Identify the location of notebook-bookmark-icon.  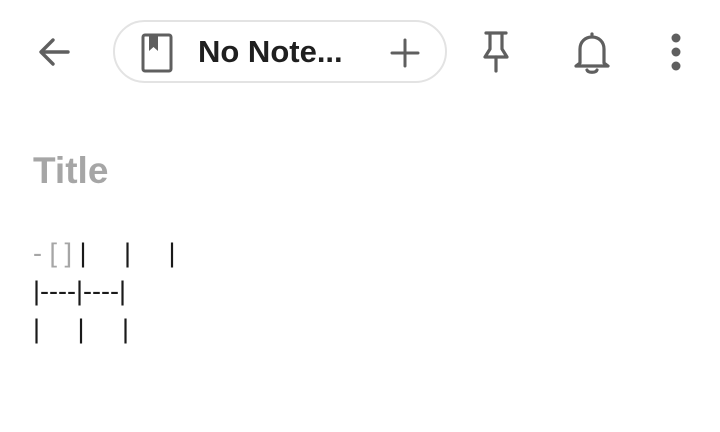
(157, 53).